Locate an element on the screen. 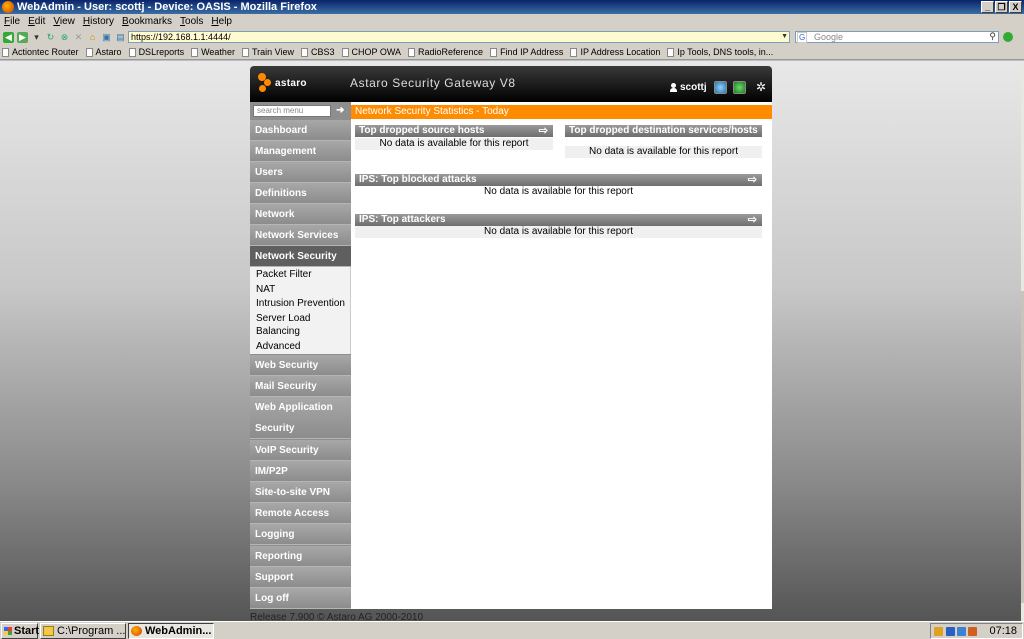 The height and width of the screenshot is (639, 1024). cancel-icon: ✕ is located at coordinates (78, 37).